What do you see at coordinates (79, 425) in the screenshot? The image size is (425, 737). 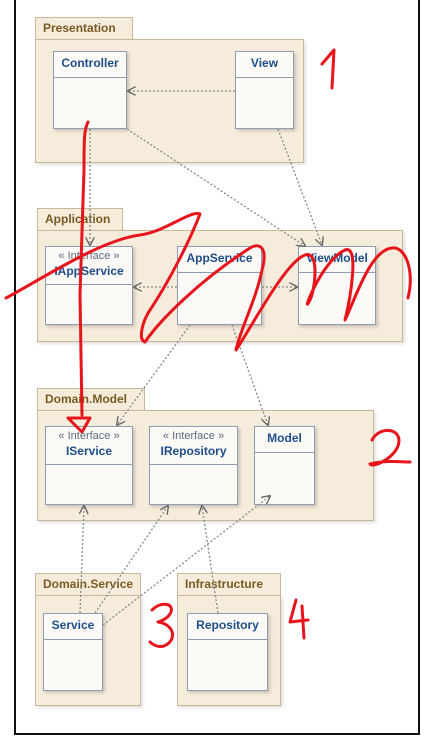 I see `handwritten-arrowhead` at bounding box center [79, 425].